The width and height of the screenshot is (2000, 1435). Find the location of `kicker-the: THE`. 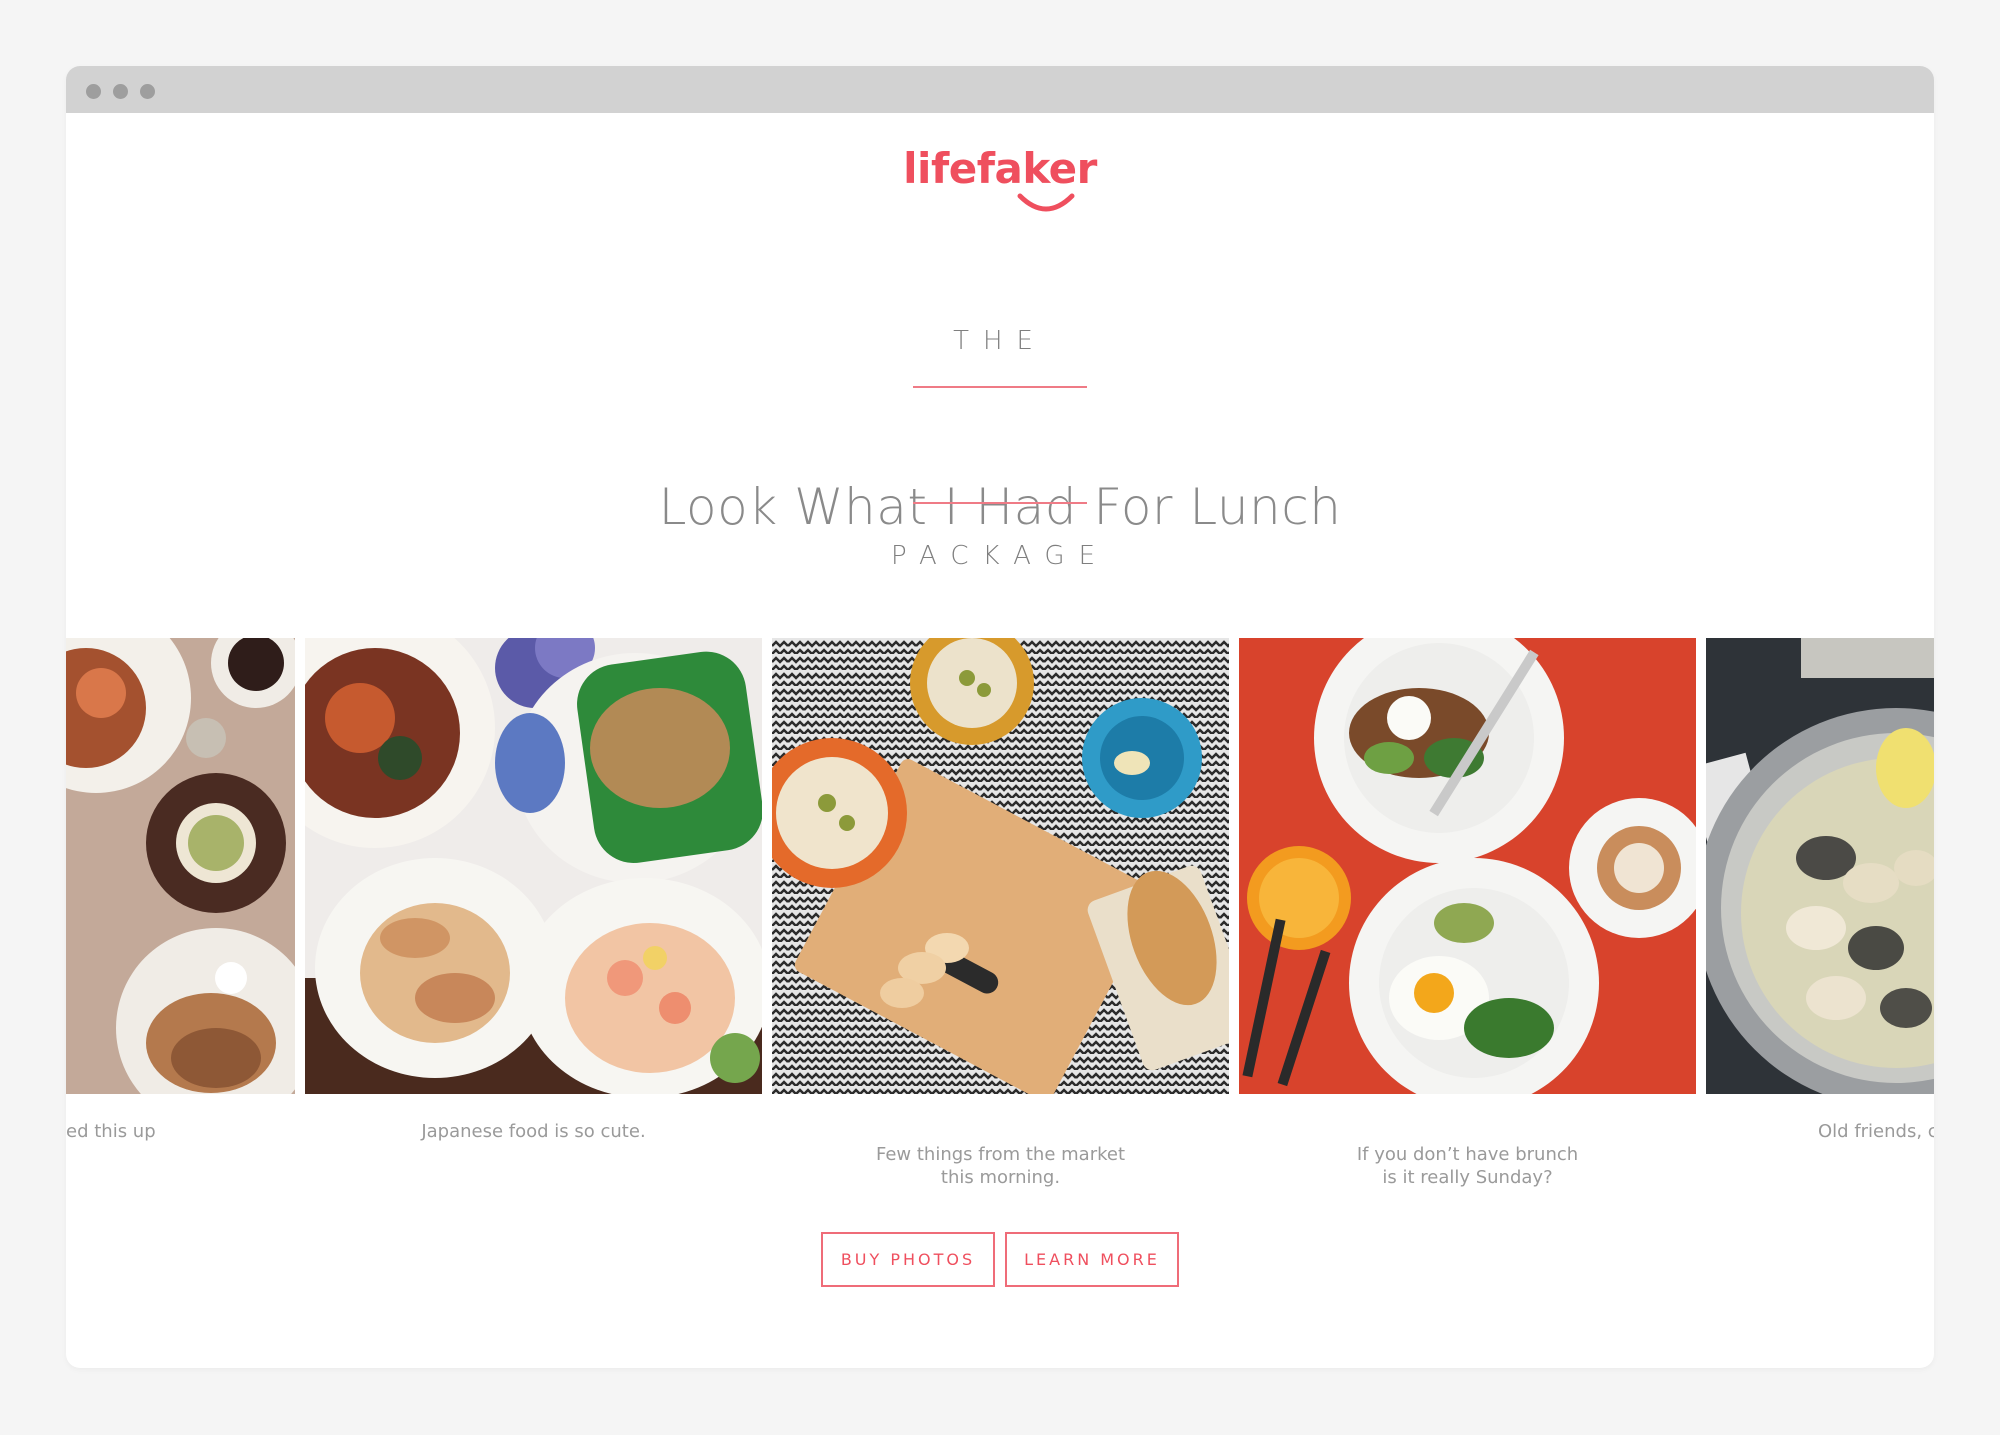

kicker-the: THE is located at coordinates (1000, 341).